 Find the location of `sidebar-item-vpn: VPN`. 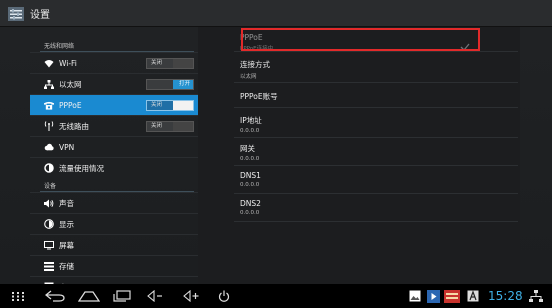

sidebar-item-vpn: VPN is located at coordinates (114, 146).